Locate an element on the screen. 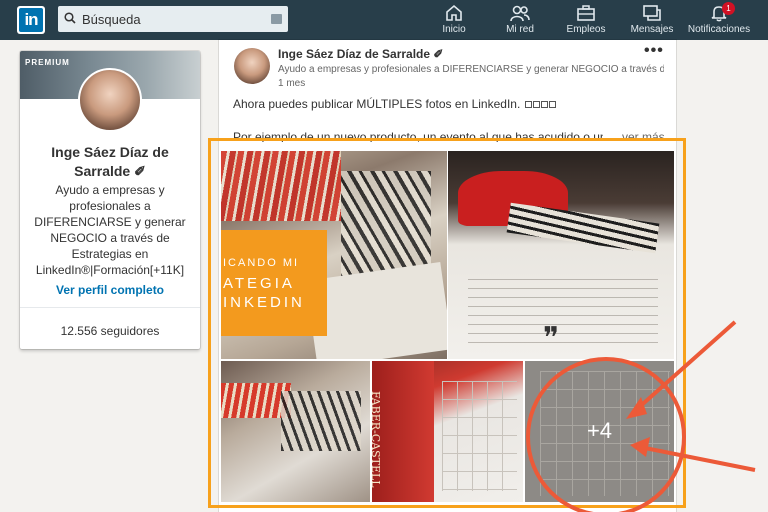 This screenshot has width=768, height=512. linkedin-logo: in is located at coordinates (31, 20).